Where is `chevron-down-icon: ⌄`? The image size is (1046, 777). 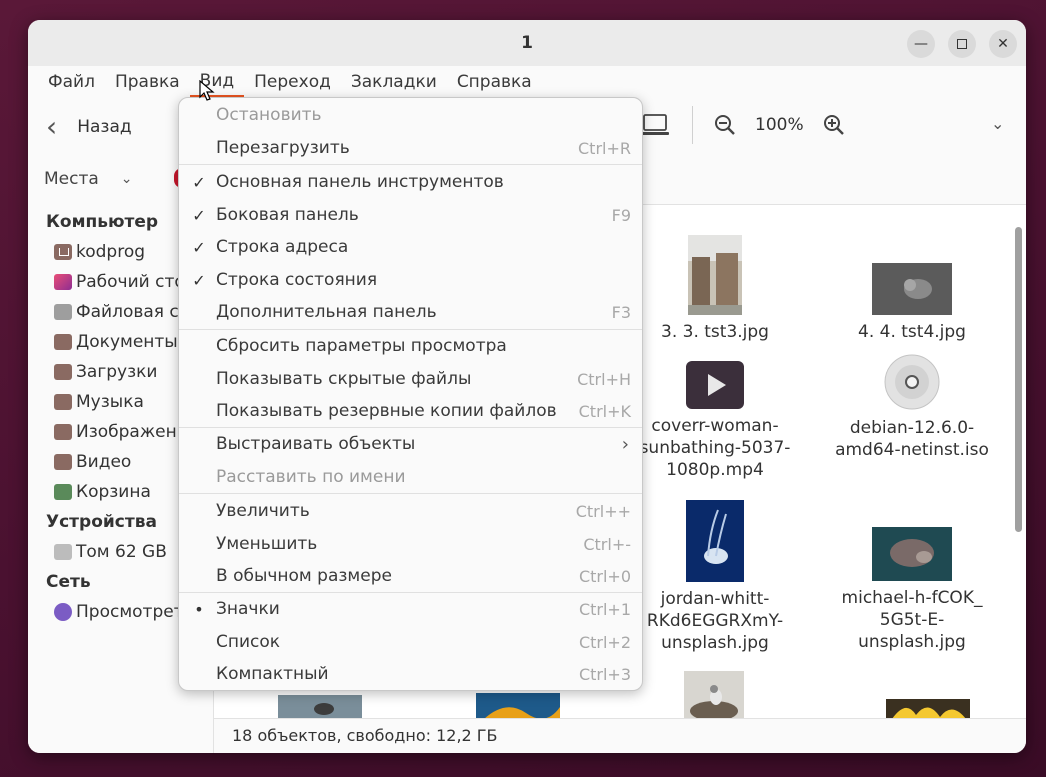 chevron-down-icon: ⌄ is located at coordinates (997, 123).